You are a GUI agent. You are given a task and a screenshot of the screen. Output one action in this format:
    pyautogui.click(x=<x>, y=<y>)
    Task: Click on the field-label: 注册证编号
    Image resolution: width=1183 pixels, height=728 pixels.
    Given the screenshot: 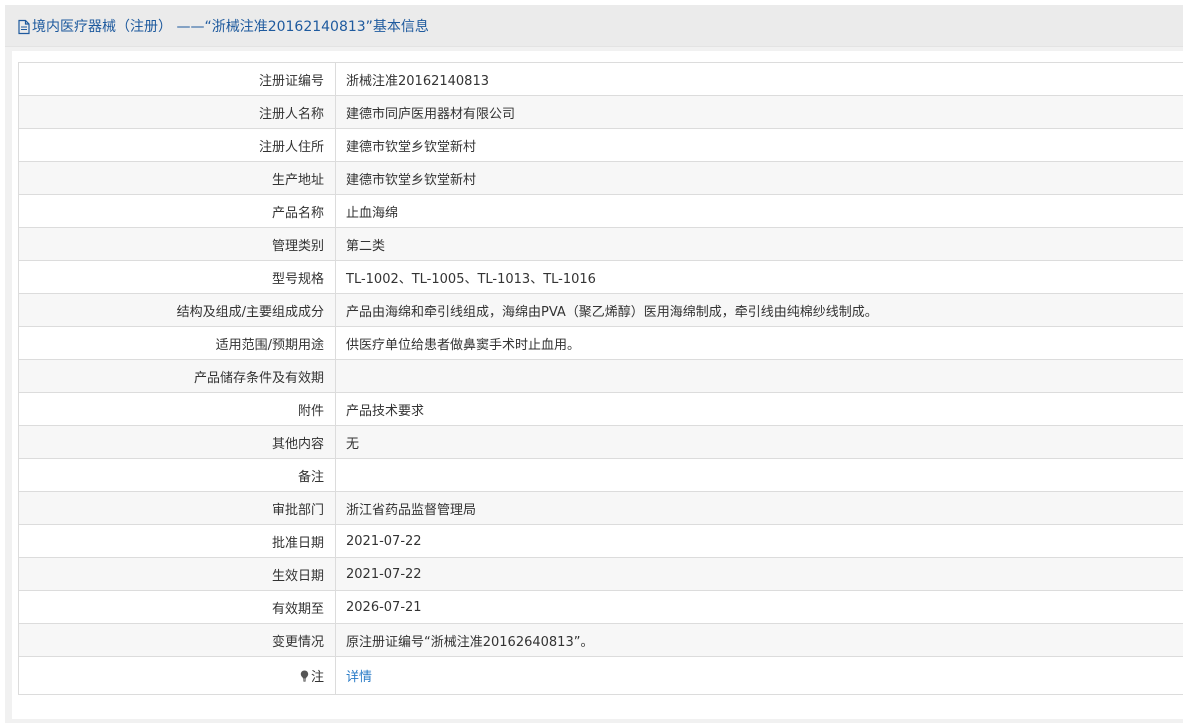 What is the action you would take?
    pyautogui.click(x=177, y=79)
    